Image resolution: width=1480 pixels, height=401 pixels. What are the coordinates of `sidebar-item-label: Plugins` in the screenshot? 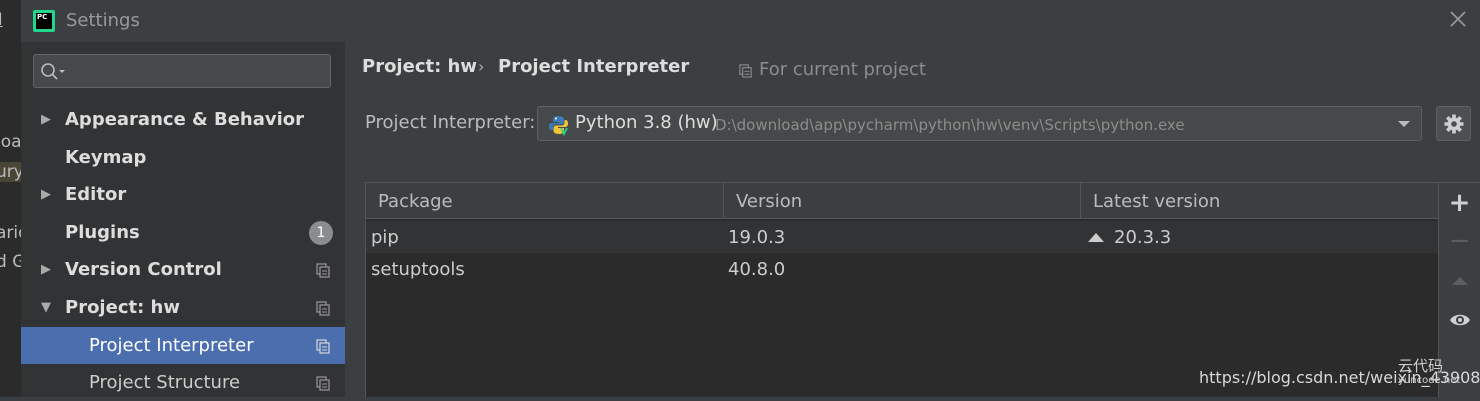 It's located at (102, 232).